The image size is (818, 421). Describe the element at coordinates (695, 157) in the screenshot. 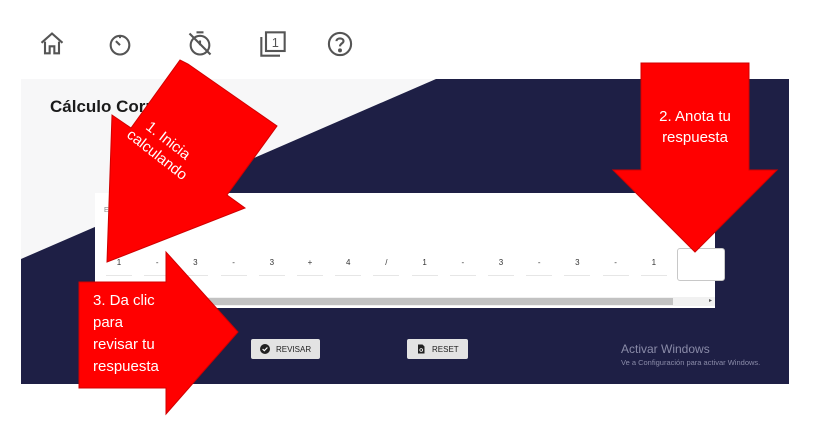

I see `arrow-step2` at that location.